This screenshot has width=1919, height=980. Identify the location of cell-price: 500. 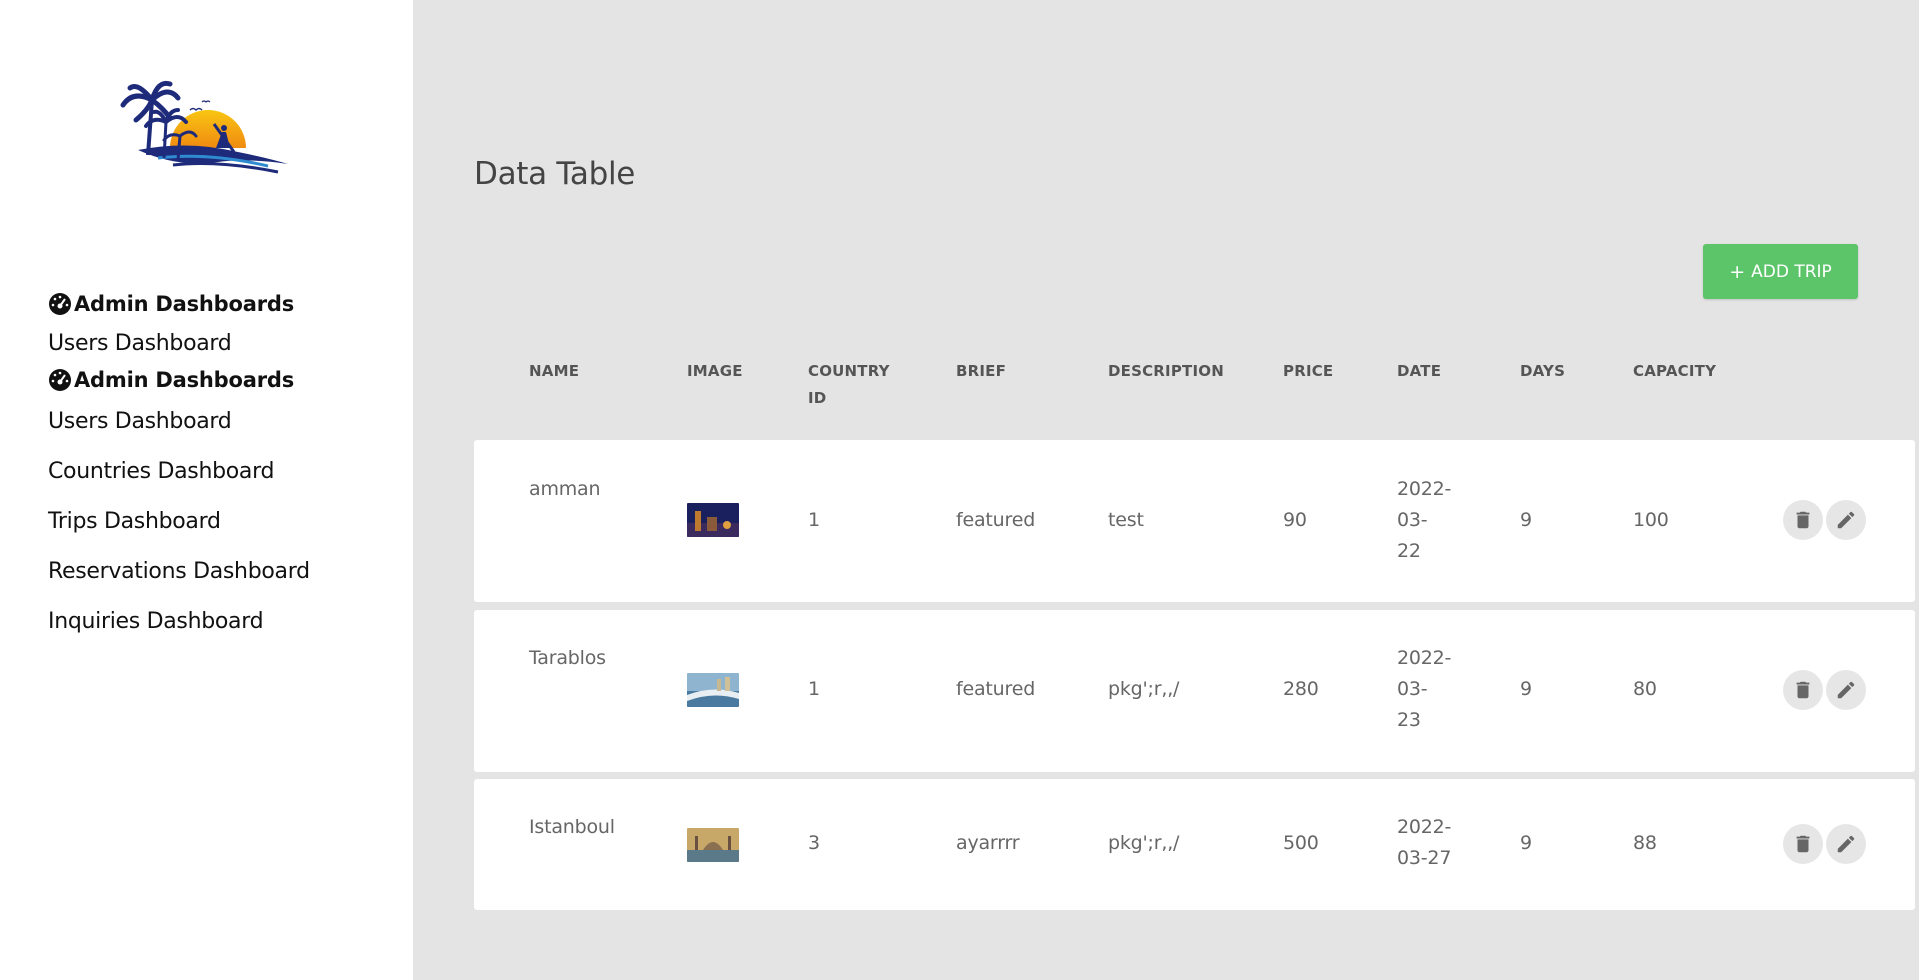
(1301, 843).